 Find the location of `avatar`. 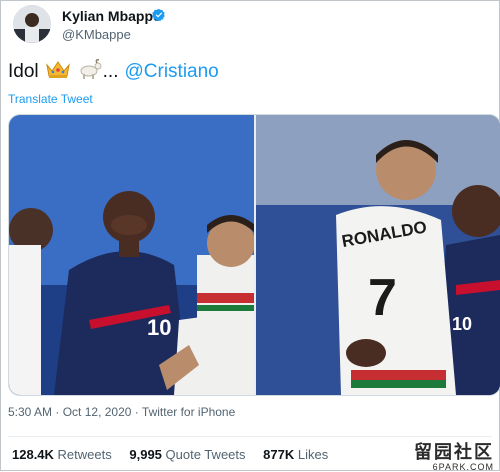

avatar is located at coordinates (32, 24).